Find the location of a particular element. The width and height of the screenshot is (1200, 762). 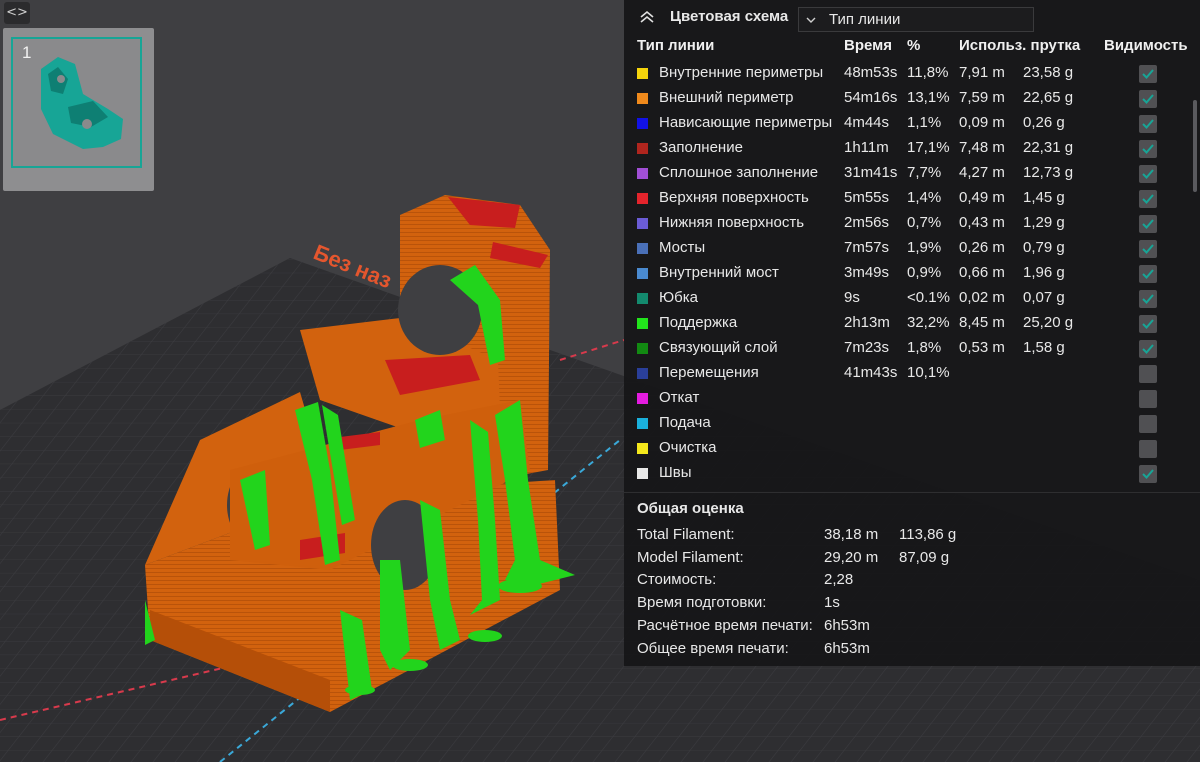

line-type-length: 0,02 m is located at coordinates (982, 297).